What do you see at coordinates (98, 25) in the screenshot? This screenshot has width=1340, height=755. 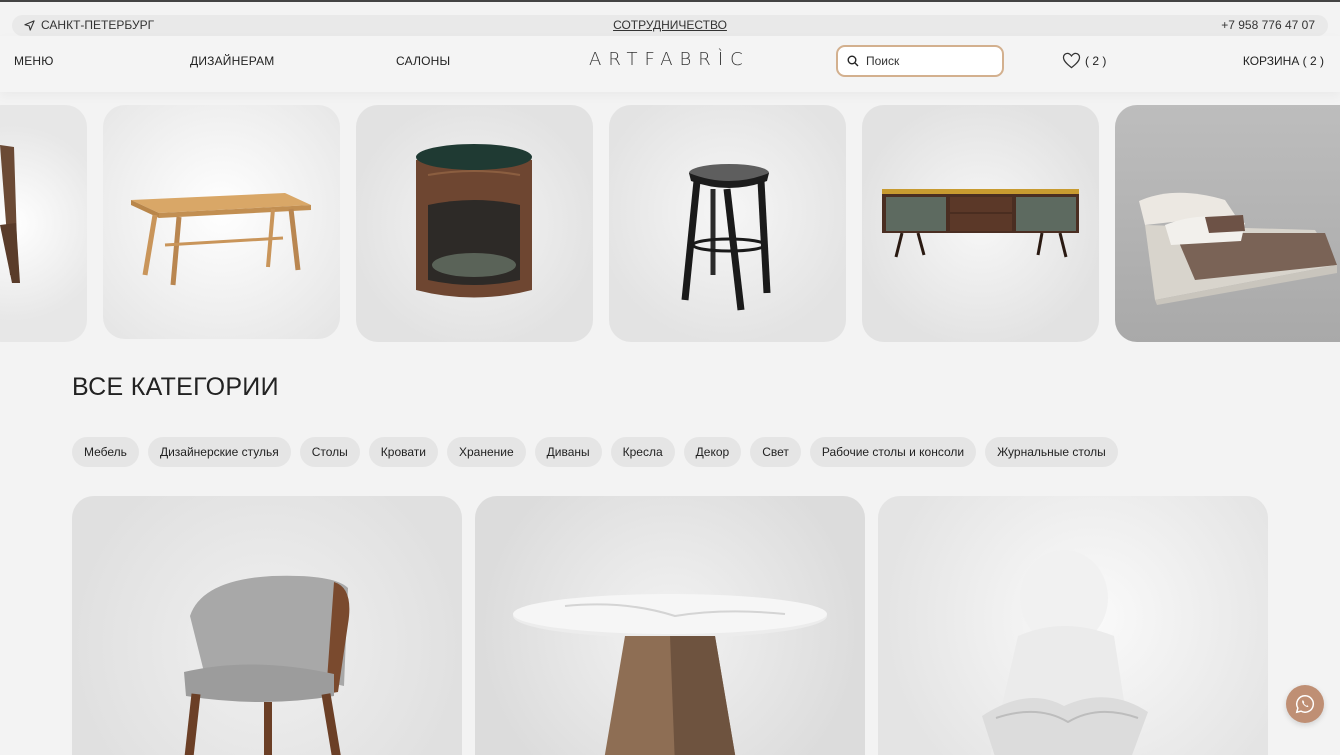 I see `city-label: САНКТ-ПЕТЕРБУРГ` at bounding box center [98, 25].